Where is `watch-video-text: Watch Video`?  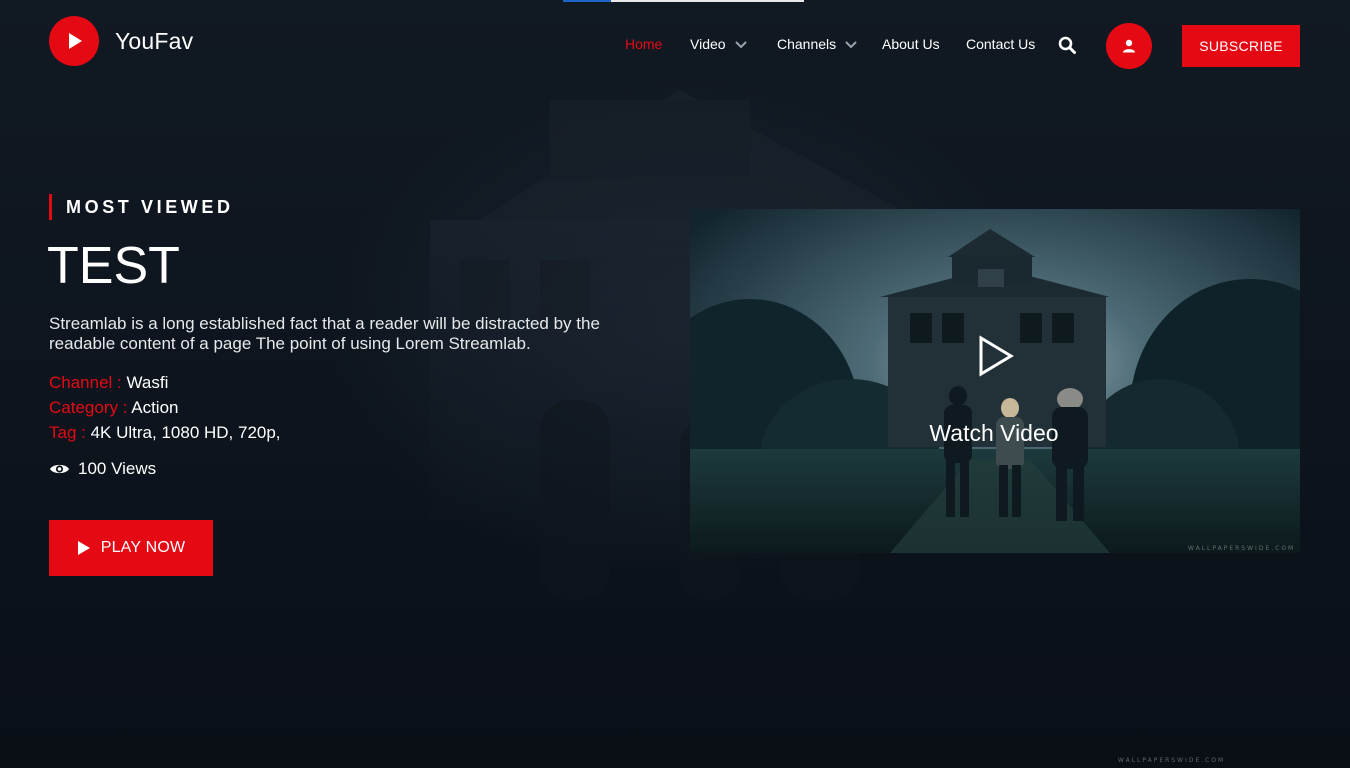 watch-video-text: Watch Video is located at coordinates (994, 433).